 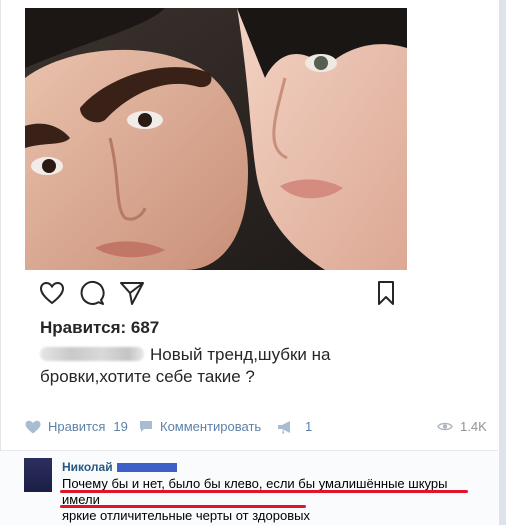 I want to click on bookmark-icon, so click(x=386, y=293).